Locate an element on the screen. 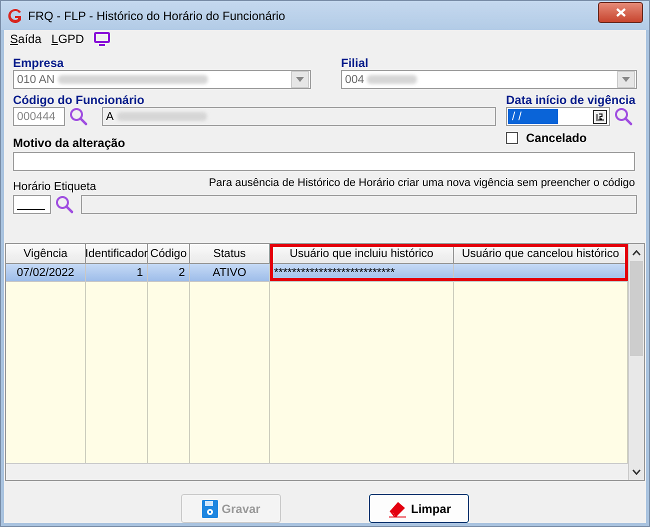 The width and height of the screenshot is (650, 527). date-field: / / is located at coordinates (558, 116).